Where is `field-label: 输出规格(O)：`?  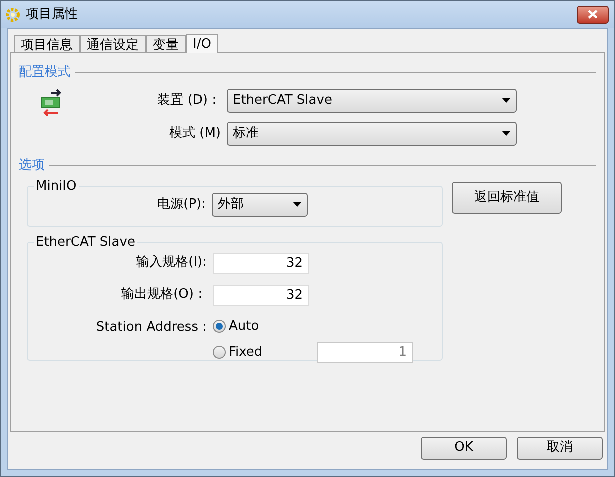 field-label: 输出规格(O)： is located at coordinates (164, 295).